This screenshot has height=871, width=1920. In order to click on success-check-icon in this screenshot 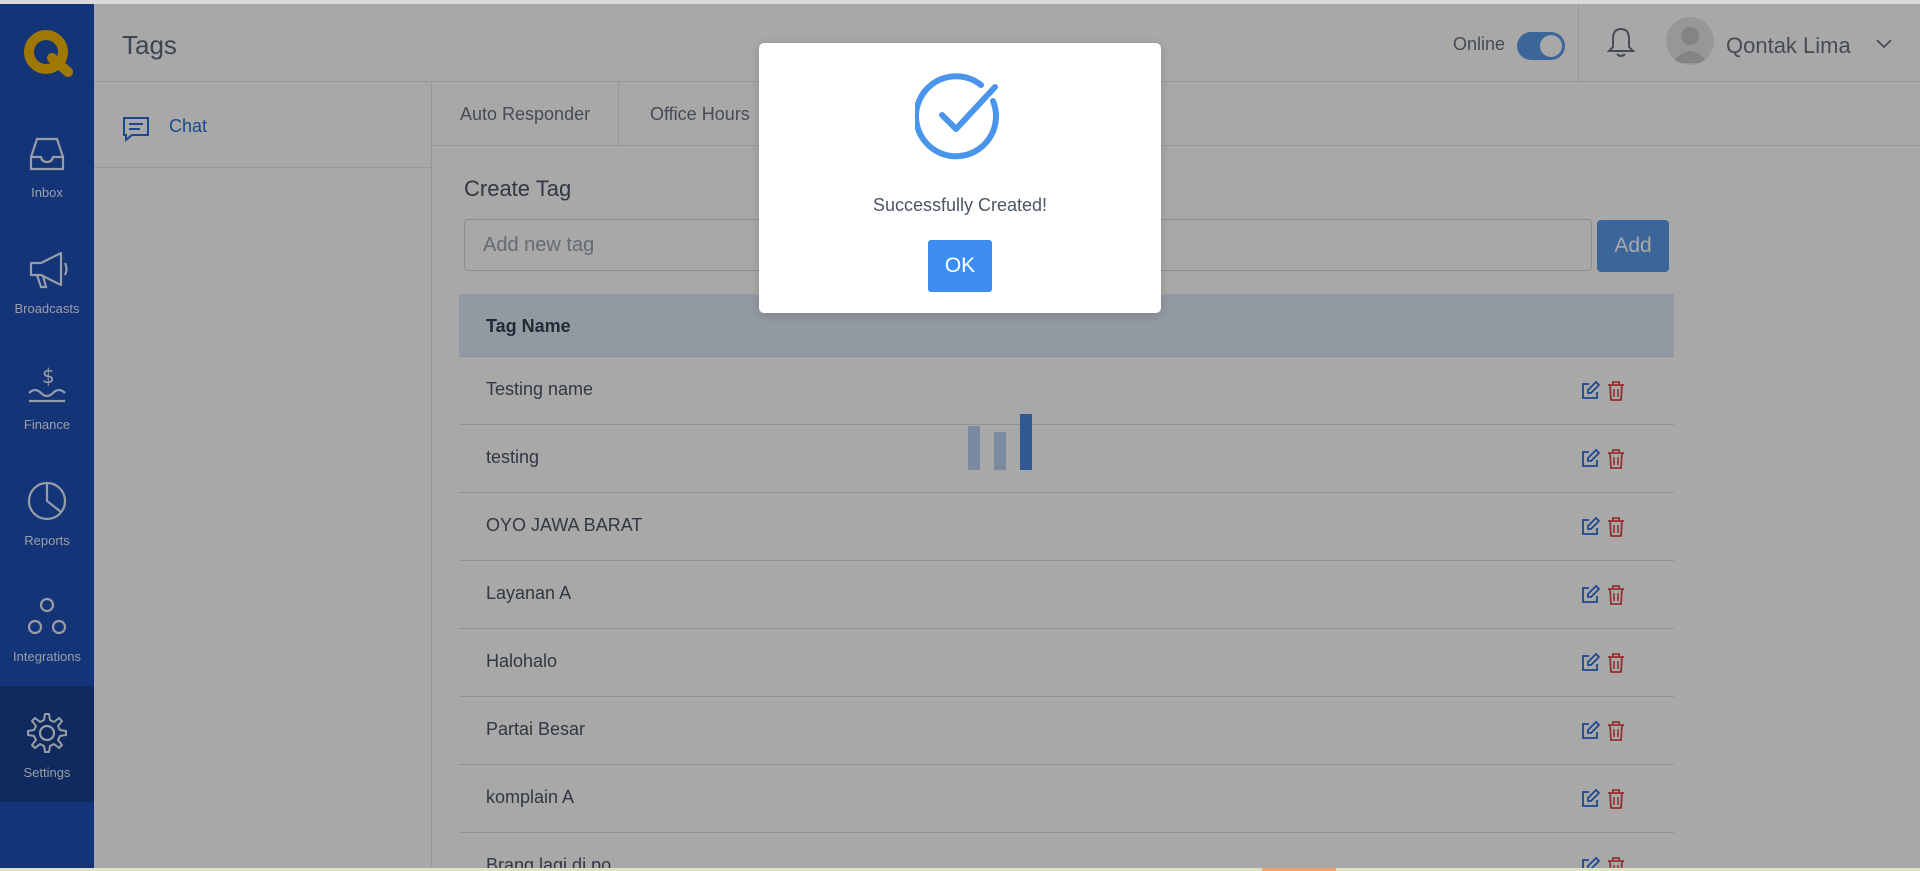, I will do `click(957, 116)`.